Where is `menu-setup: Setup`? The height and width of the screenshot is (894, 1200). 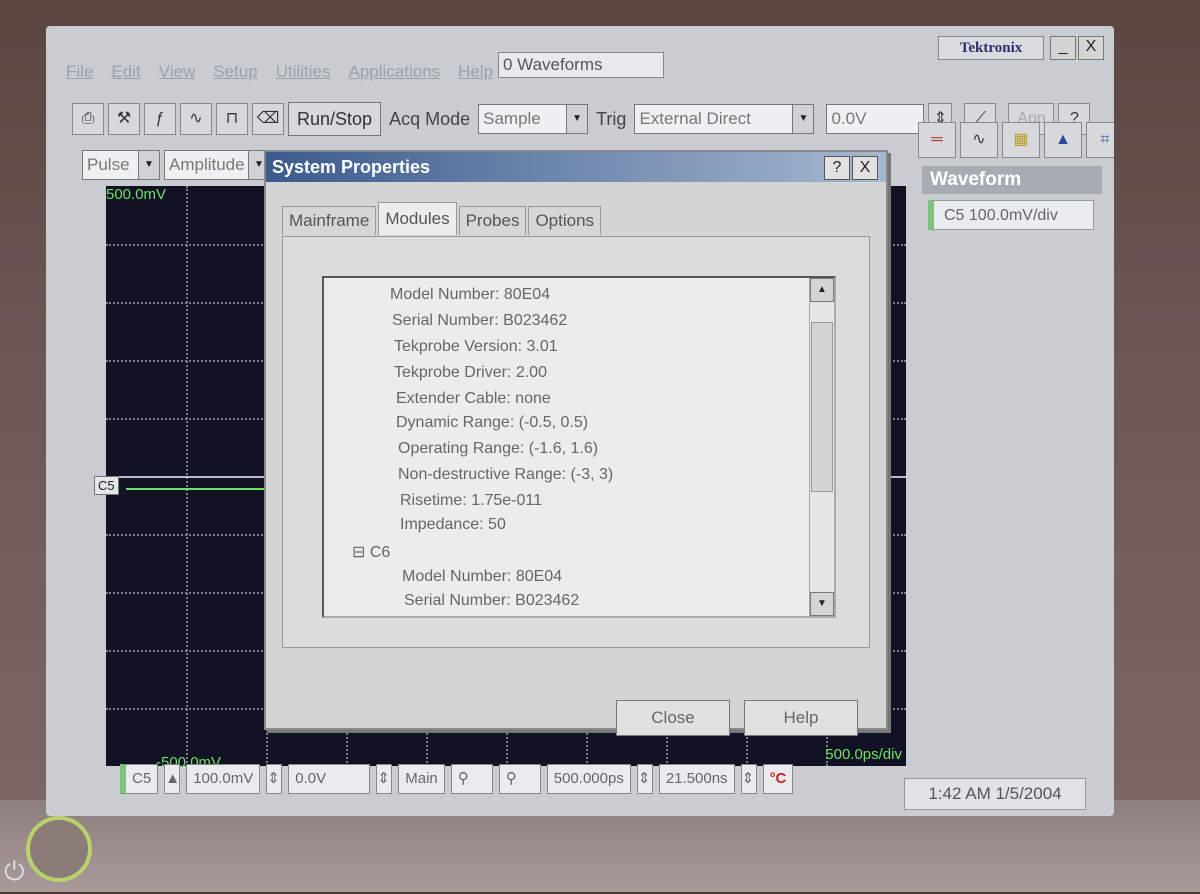 menu-setup: Setup is located at coordinates (235, 75).